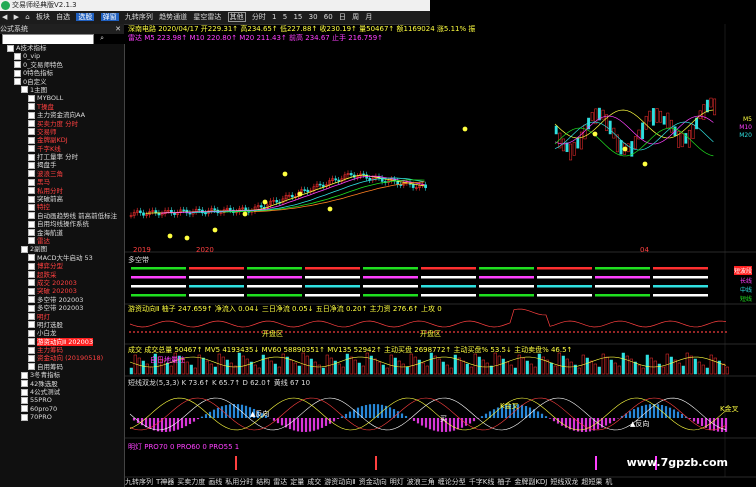  What do you see at coordinates (62, 90) in the screenshot?
I see `formula-tree-item: 1主图` at bounding box center [62, 90].